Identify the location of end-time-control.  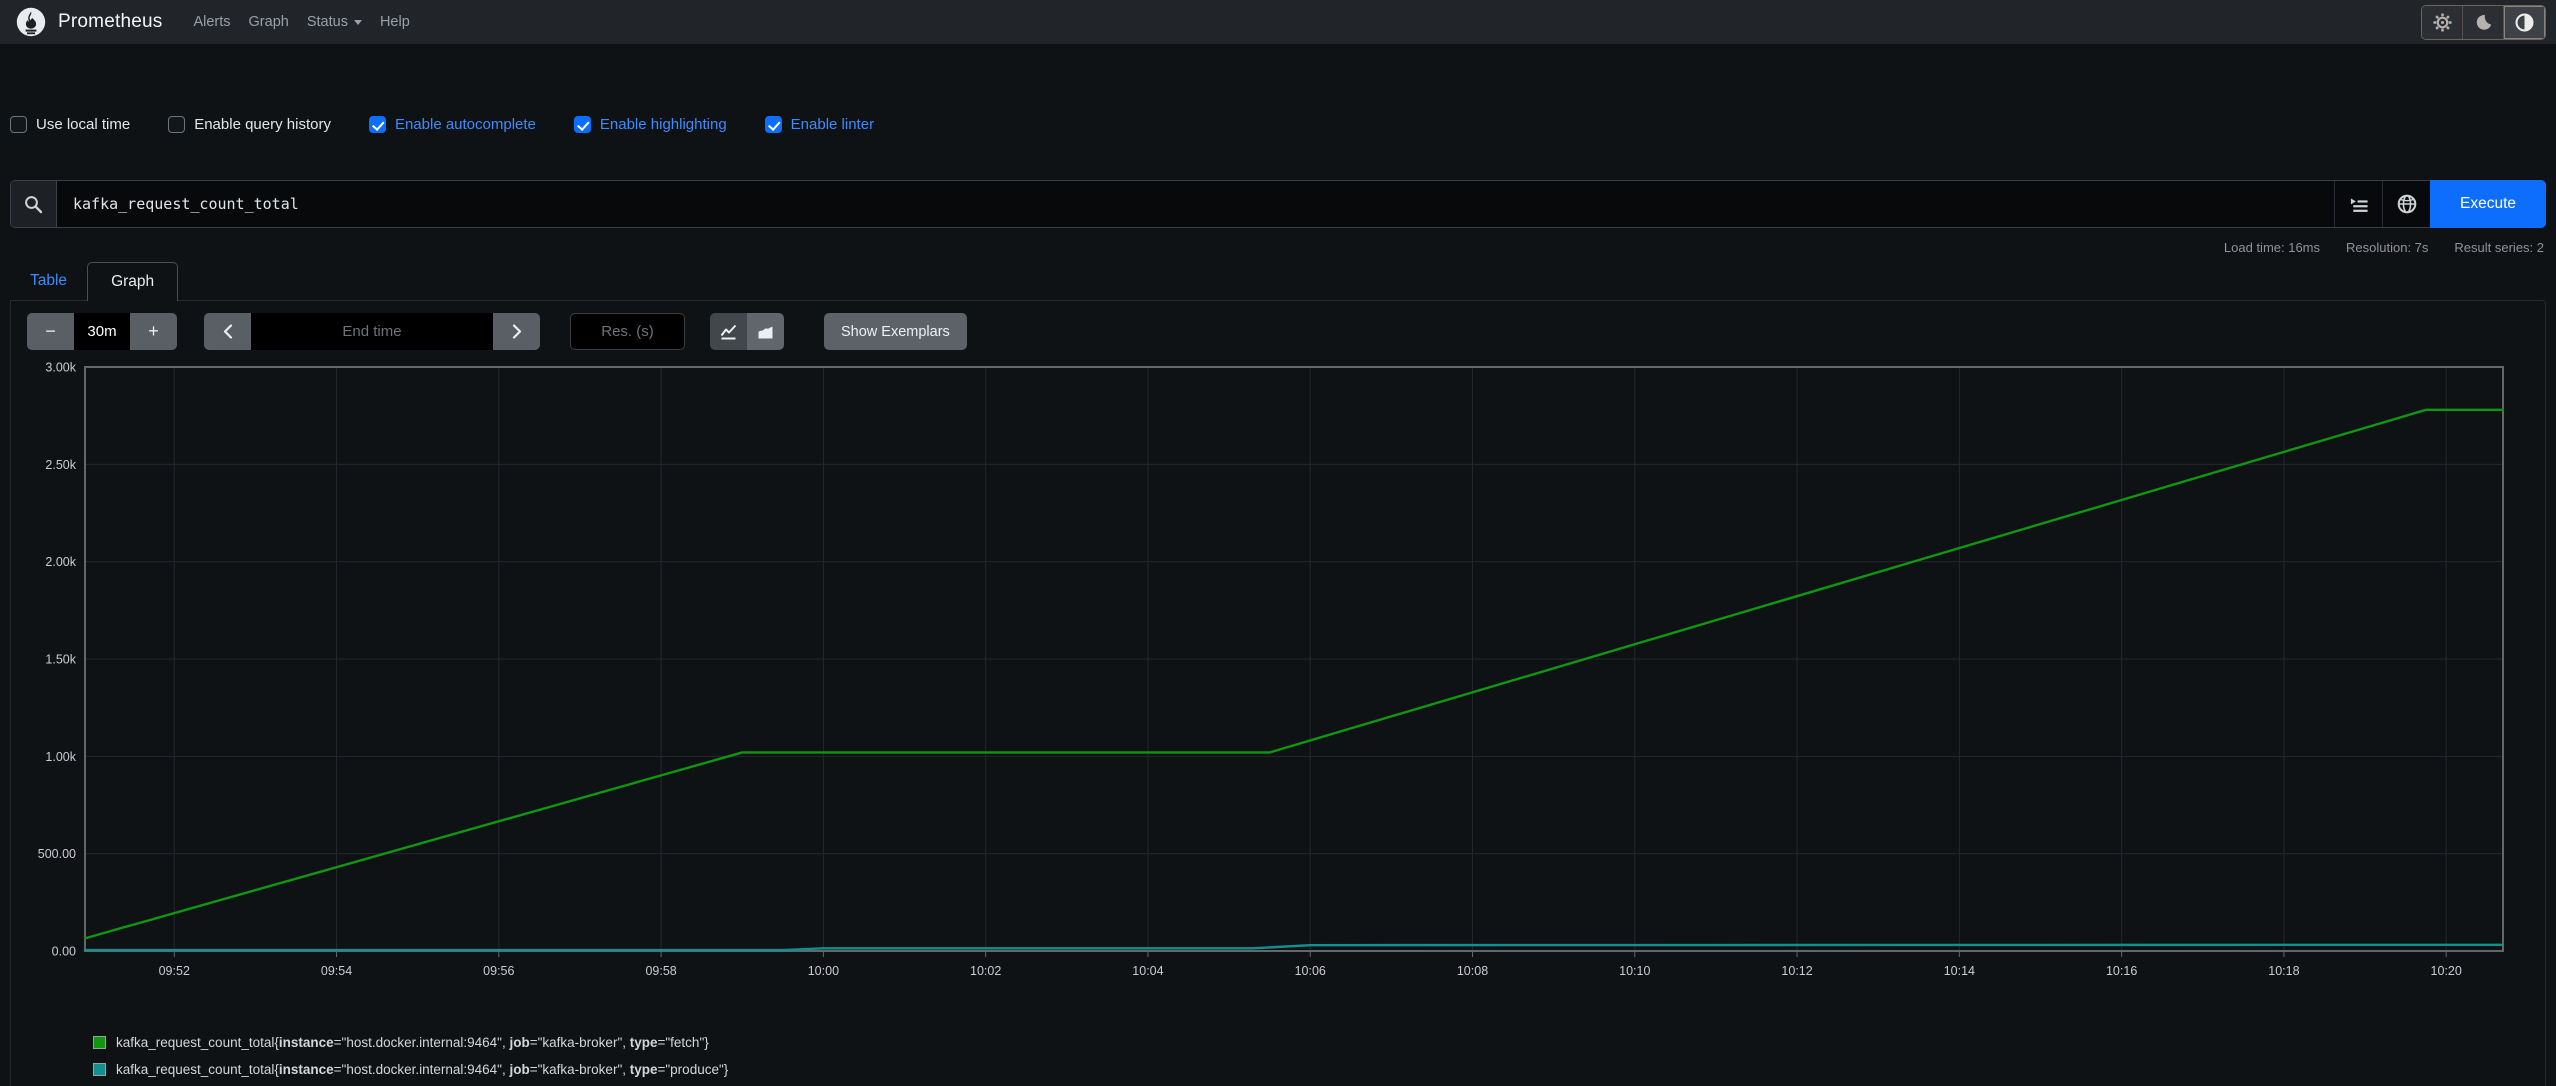
(372, 331).